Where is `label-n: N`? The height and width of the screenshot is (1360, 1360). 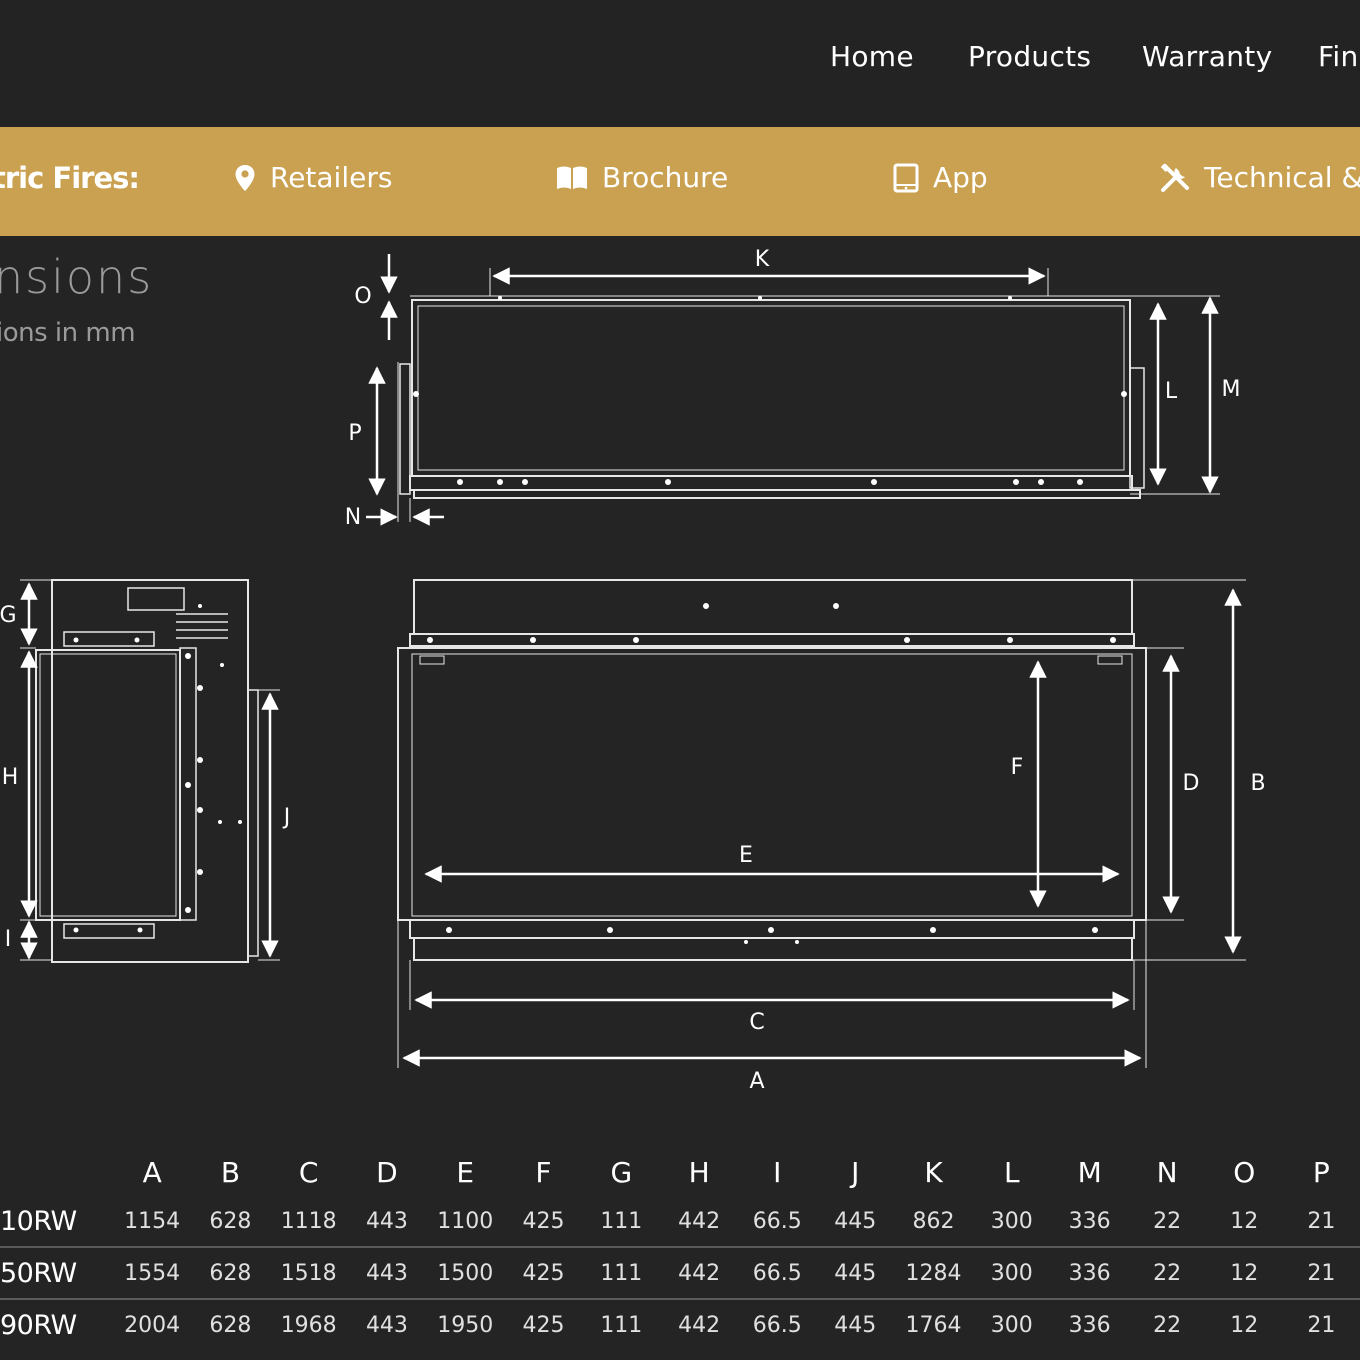 label-n: N is located at coordinates (353, 517).